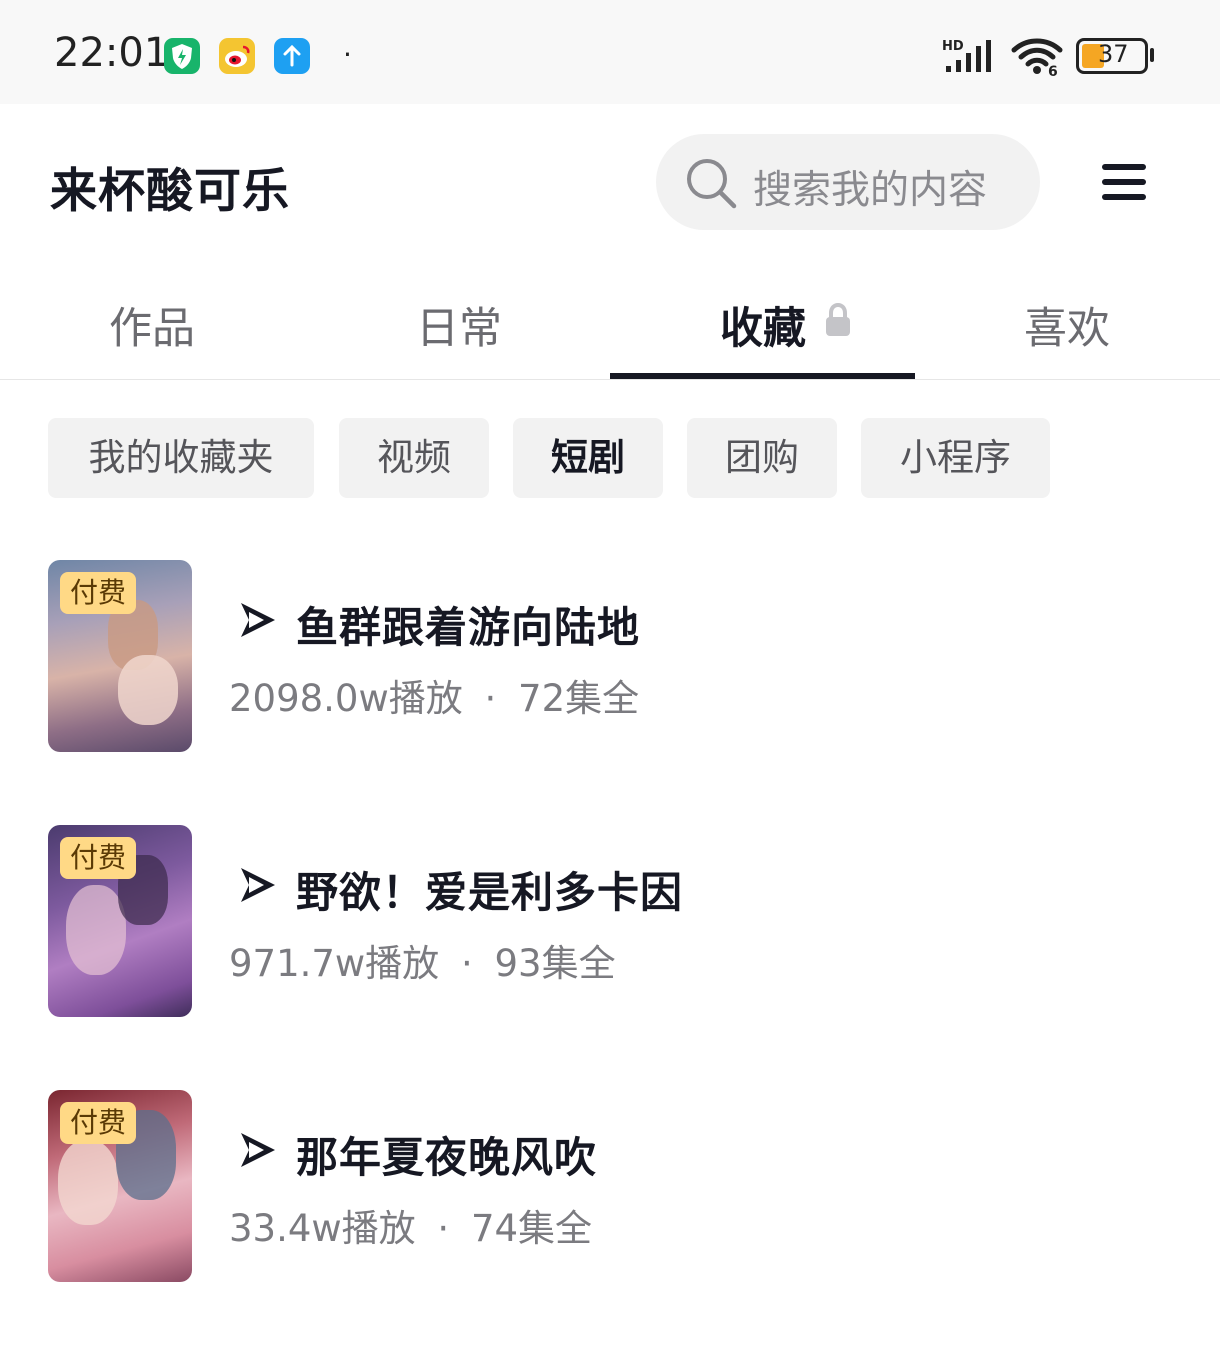  I want to click on tab-likes: 喜欢, so click(1067, 325).